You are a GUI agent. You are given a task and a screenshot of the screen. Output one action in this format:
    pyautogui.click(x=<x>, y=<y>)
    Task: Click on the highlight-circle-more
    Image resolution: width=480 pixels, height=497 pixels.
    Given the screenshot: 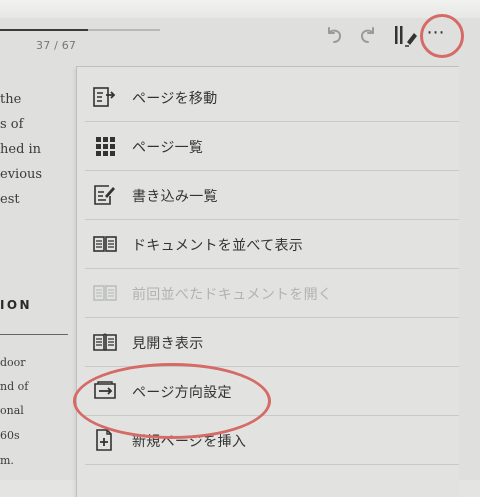 What is the action you would take?
    pyautogui.click(x=442, y=36)
    